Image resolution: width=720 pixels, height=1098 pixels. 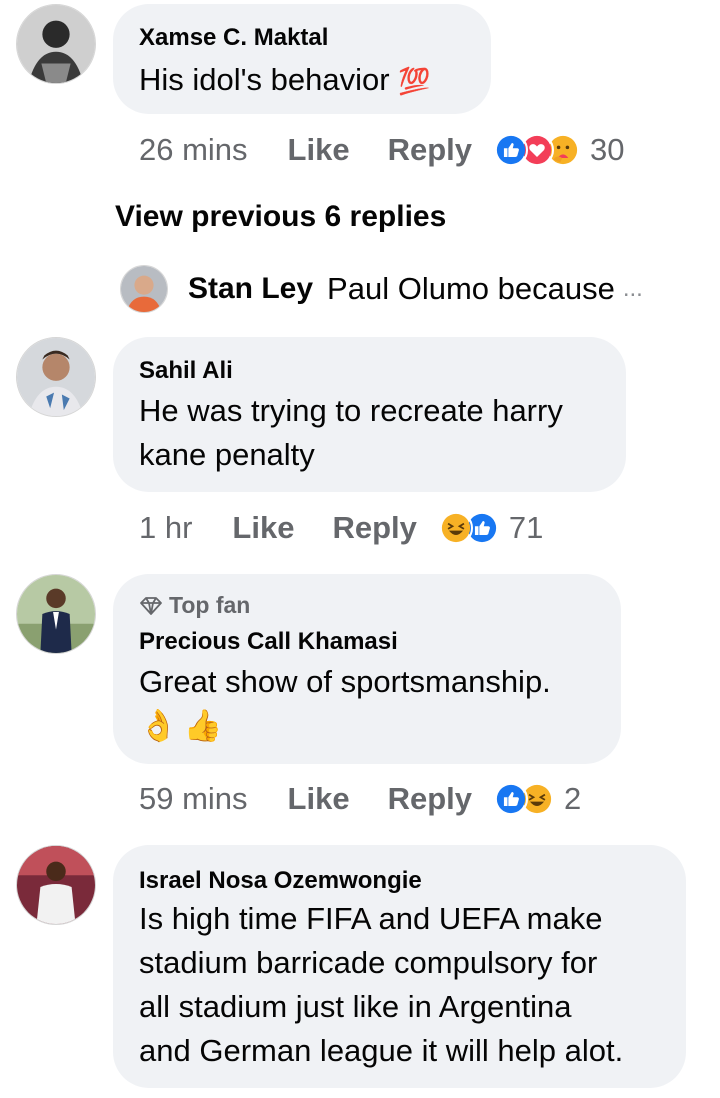 I want to click on reaction-count: 30, so click(x=607, y=150).